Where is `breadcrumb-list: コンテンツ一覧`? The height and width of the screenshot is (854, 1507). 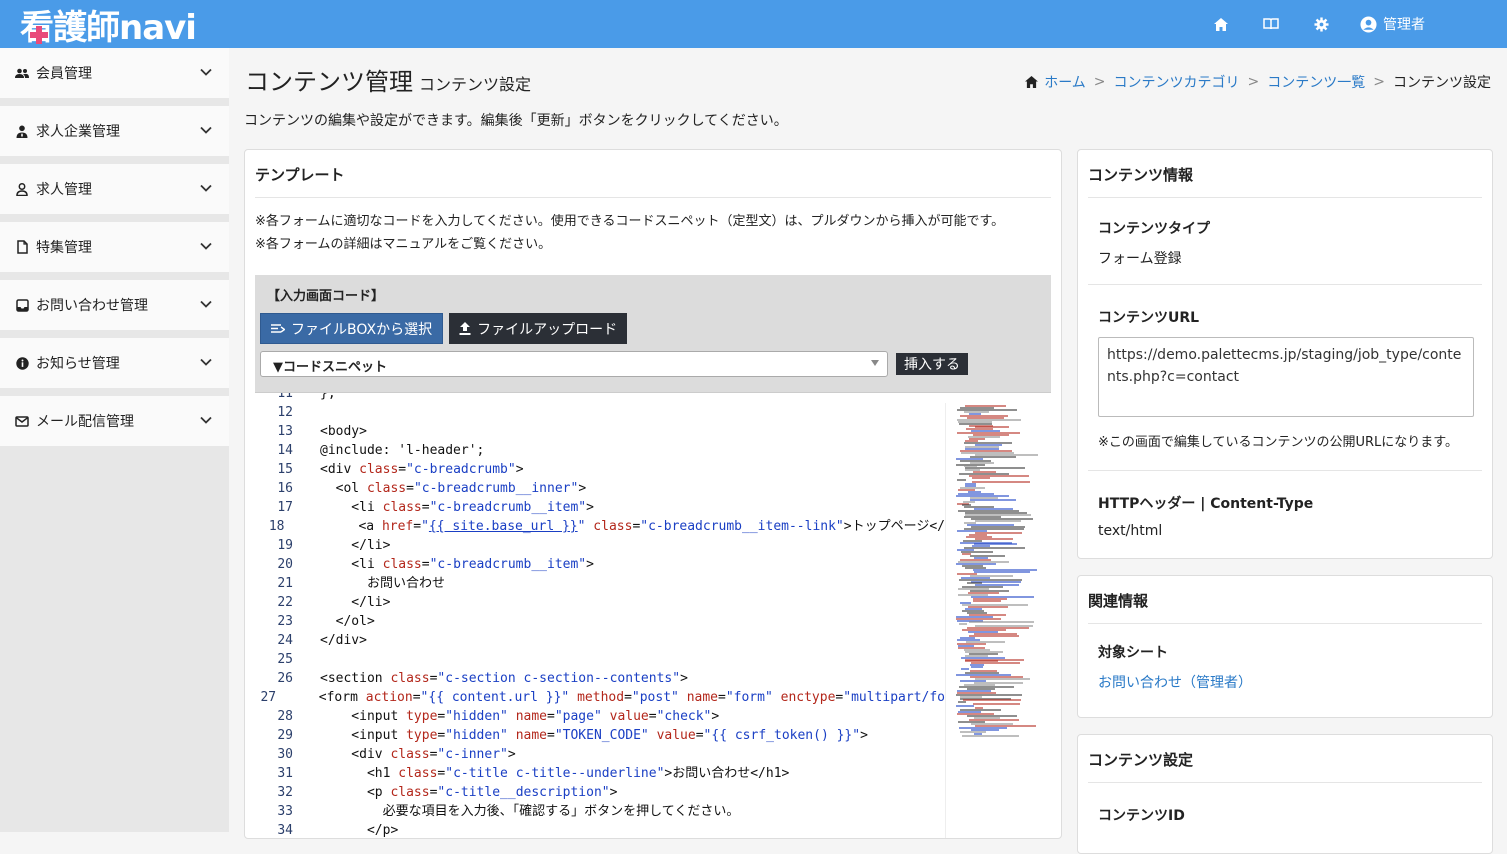 breadcrumb-list: コンテンツ一覧 is located at coordinates (1316, 82).